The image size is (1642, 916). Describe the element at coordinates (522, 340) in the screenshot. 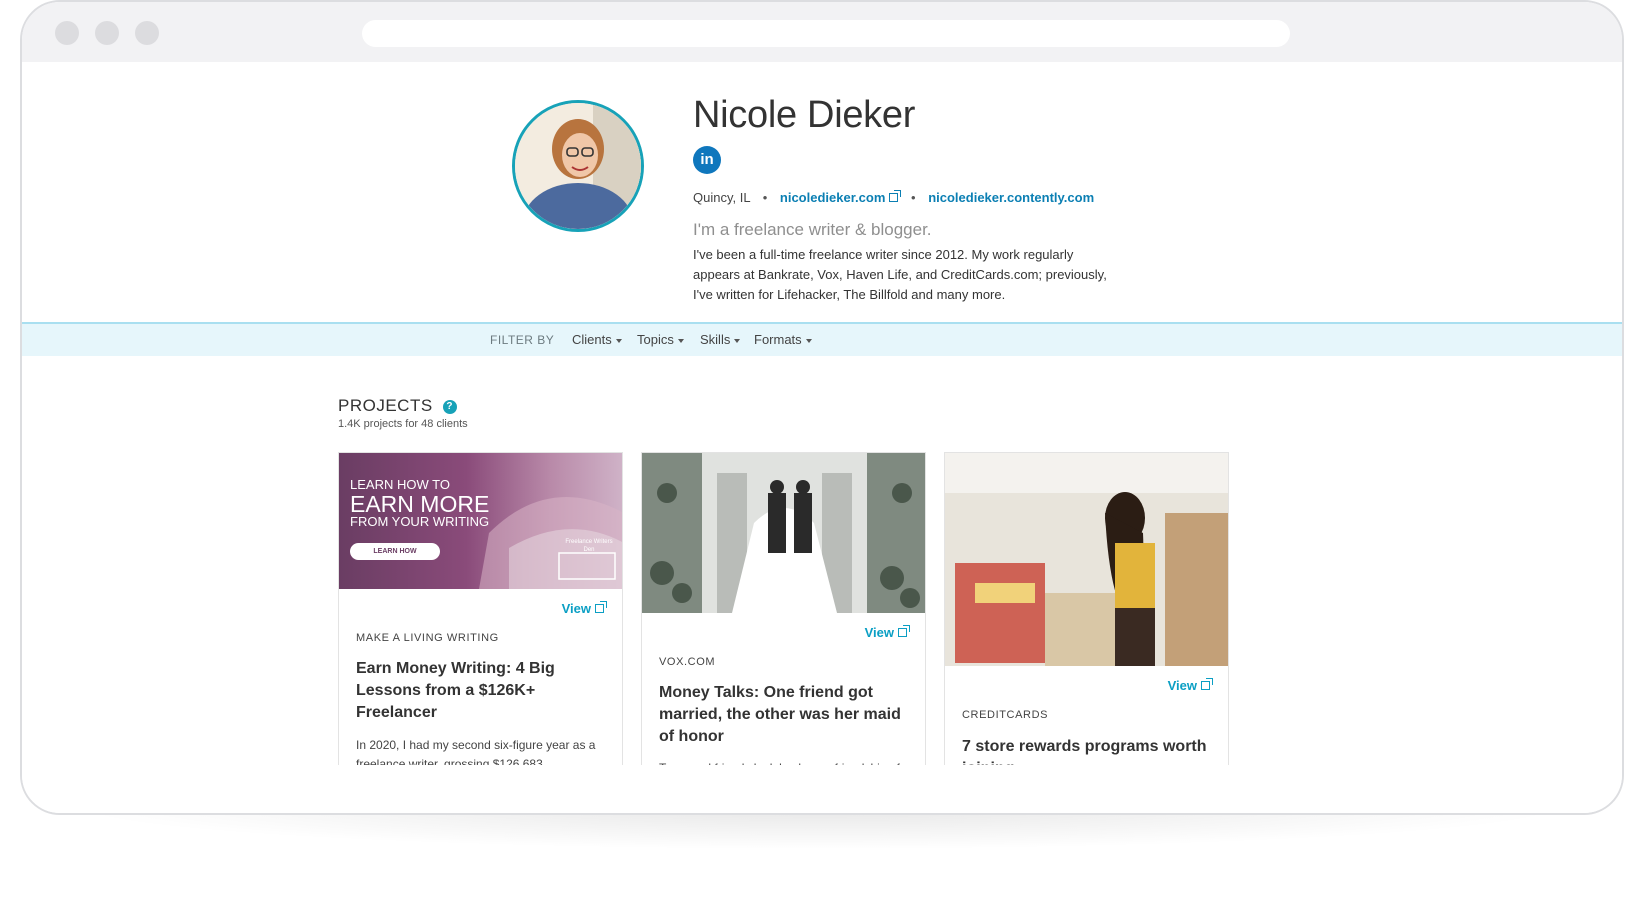

I see `filter-label: FILTER BY` at that location.